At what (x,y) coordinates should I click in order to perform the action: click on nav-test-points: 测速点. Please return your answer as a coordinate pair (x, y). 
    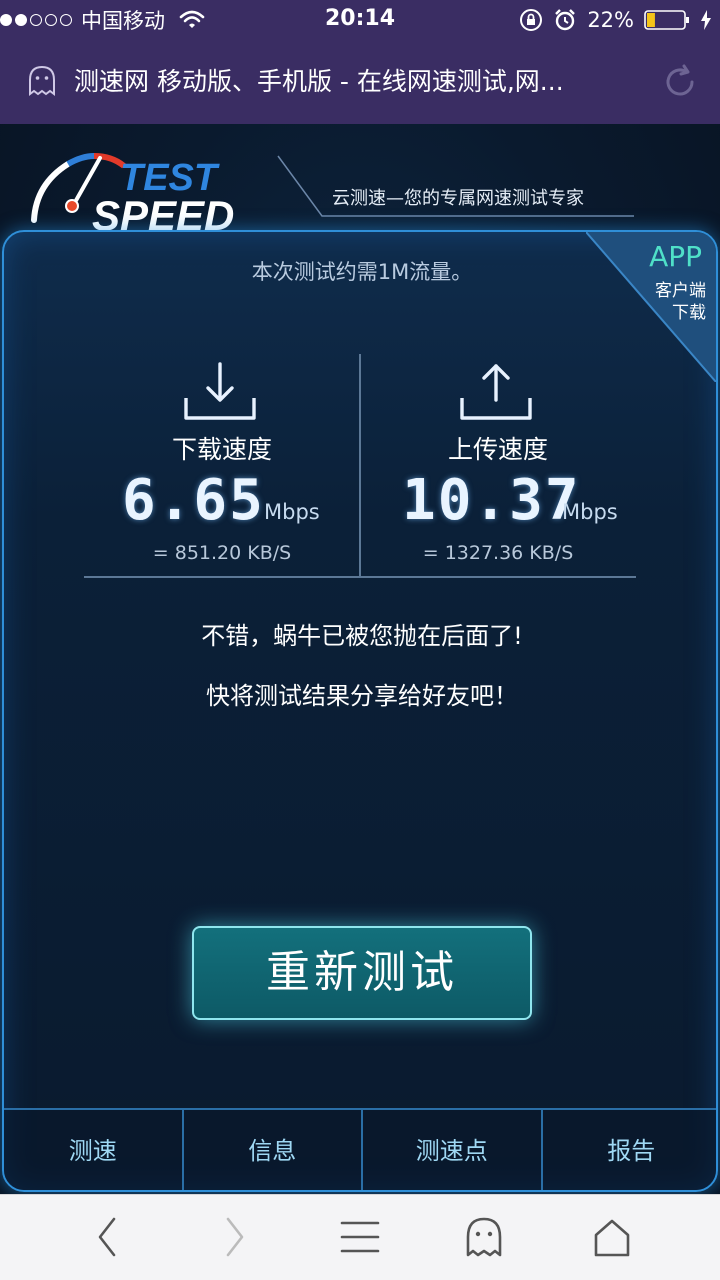
    Looking at the image, I should click on (453, 1150).